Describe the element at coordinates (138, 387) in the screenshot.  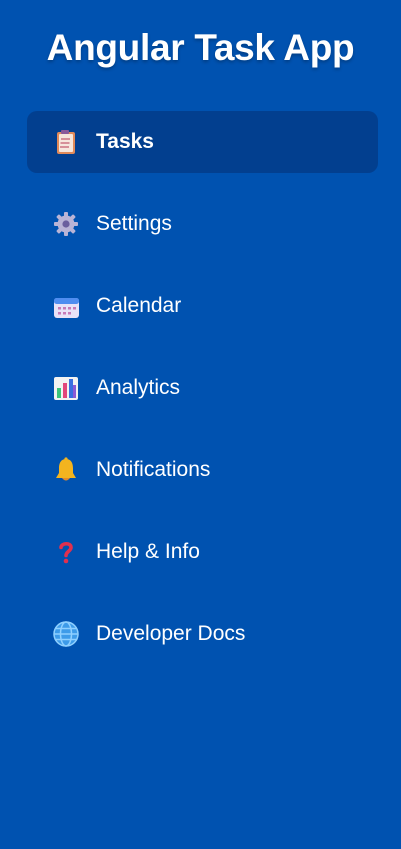
I see `sidebar-item-label: Analytics` at that location.